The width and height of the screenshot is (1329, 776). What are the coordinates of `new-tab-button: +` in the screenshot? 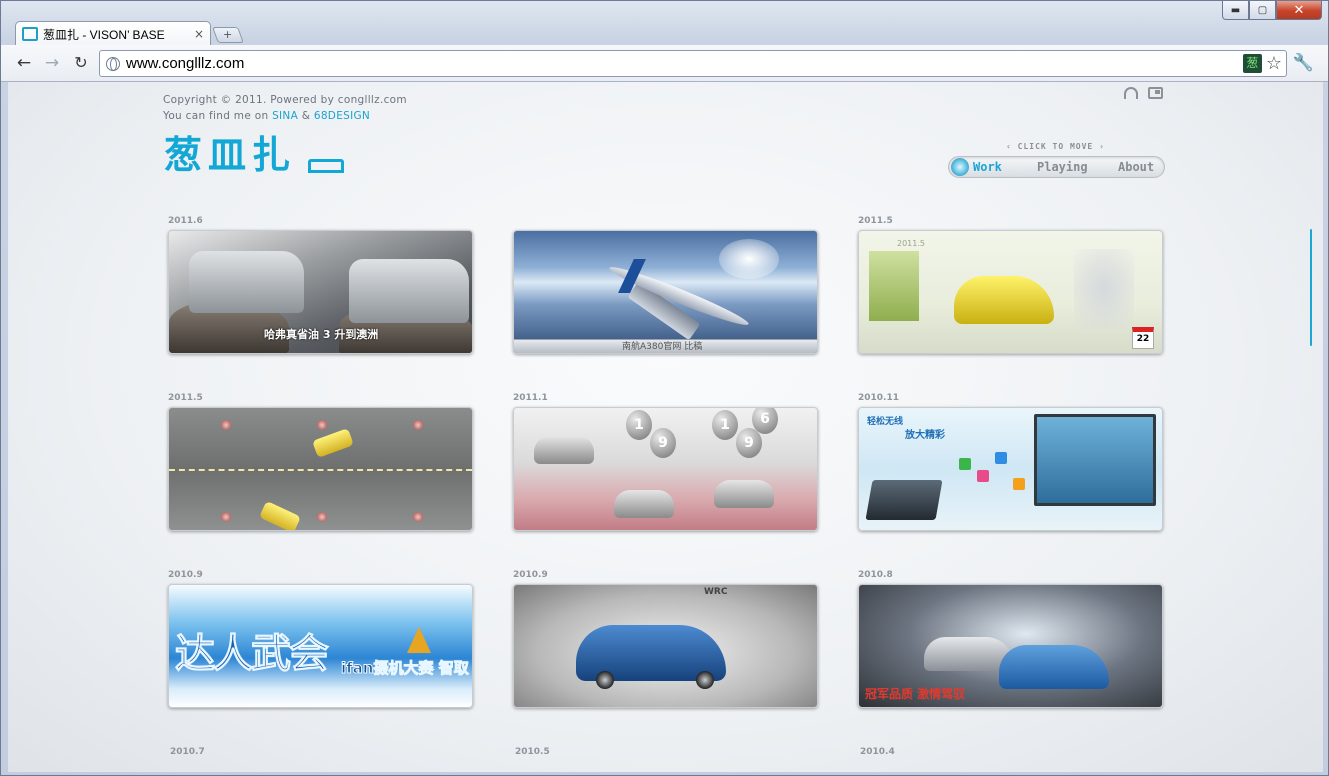 It's located at (228, 35).